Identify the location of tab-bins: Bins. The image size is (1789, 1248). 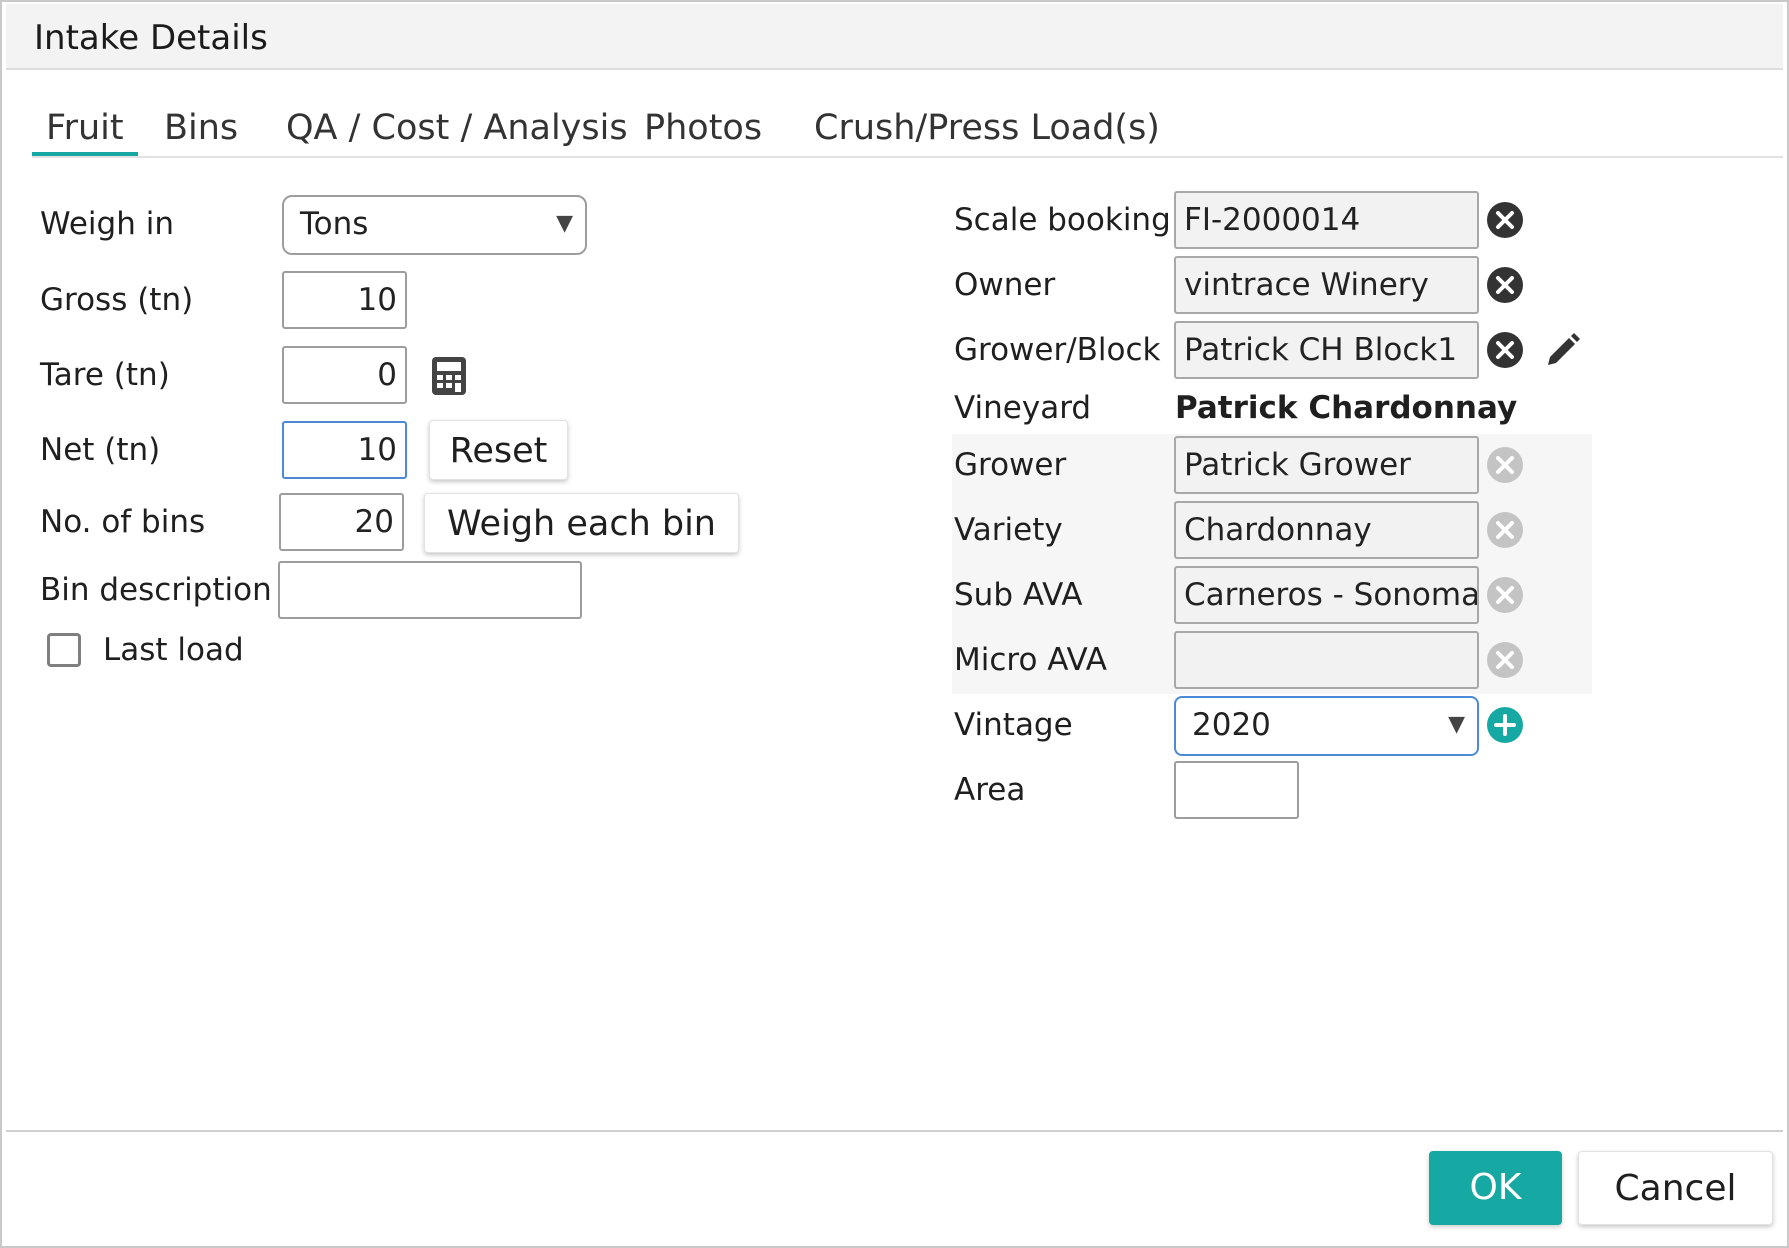
(201, 131).